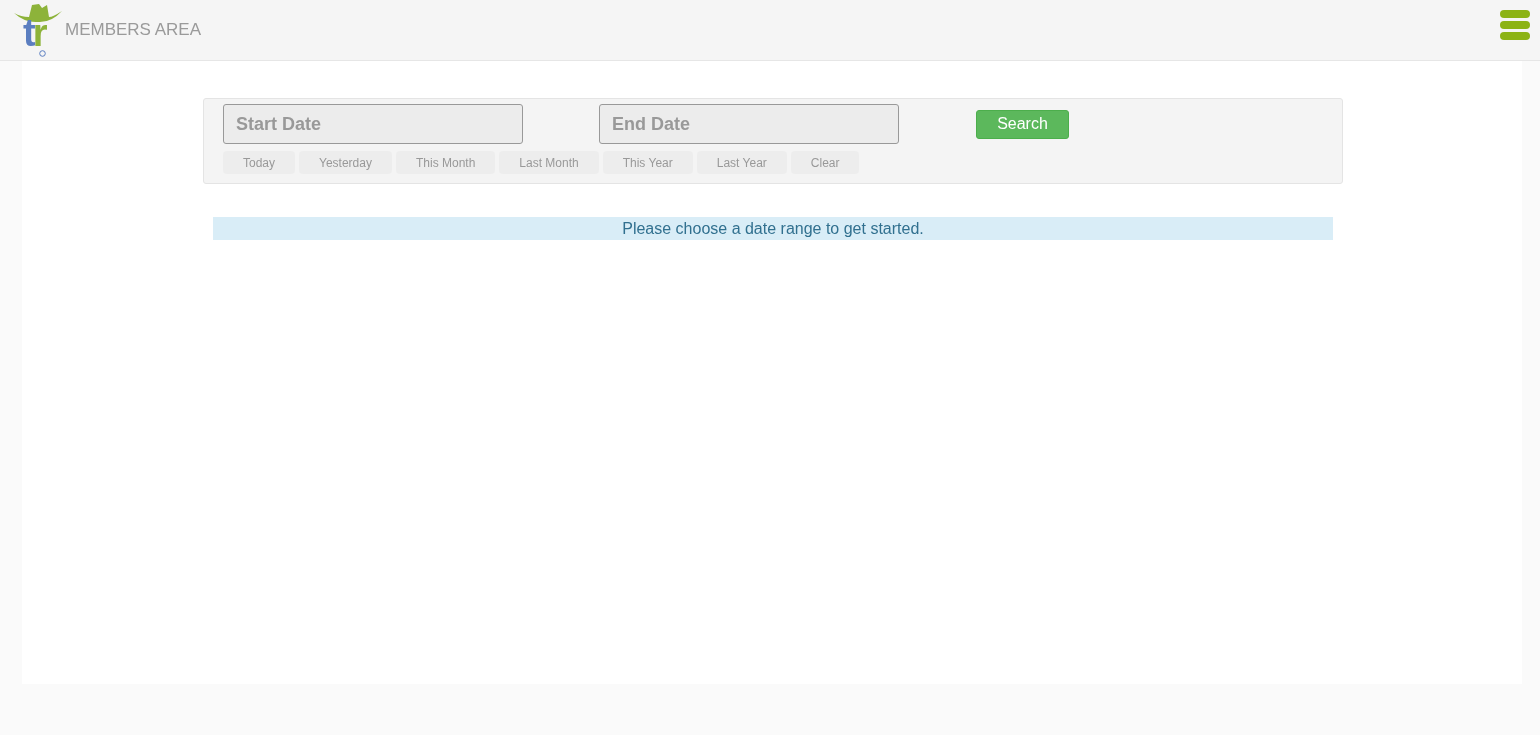 This screenshot has height=735, width=1540. I want to click on menu-icon, so click(1515, 25).